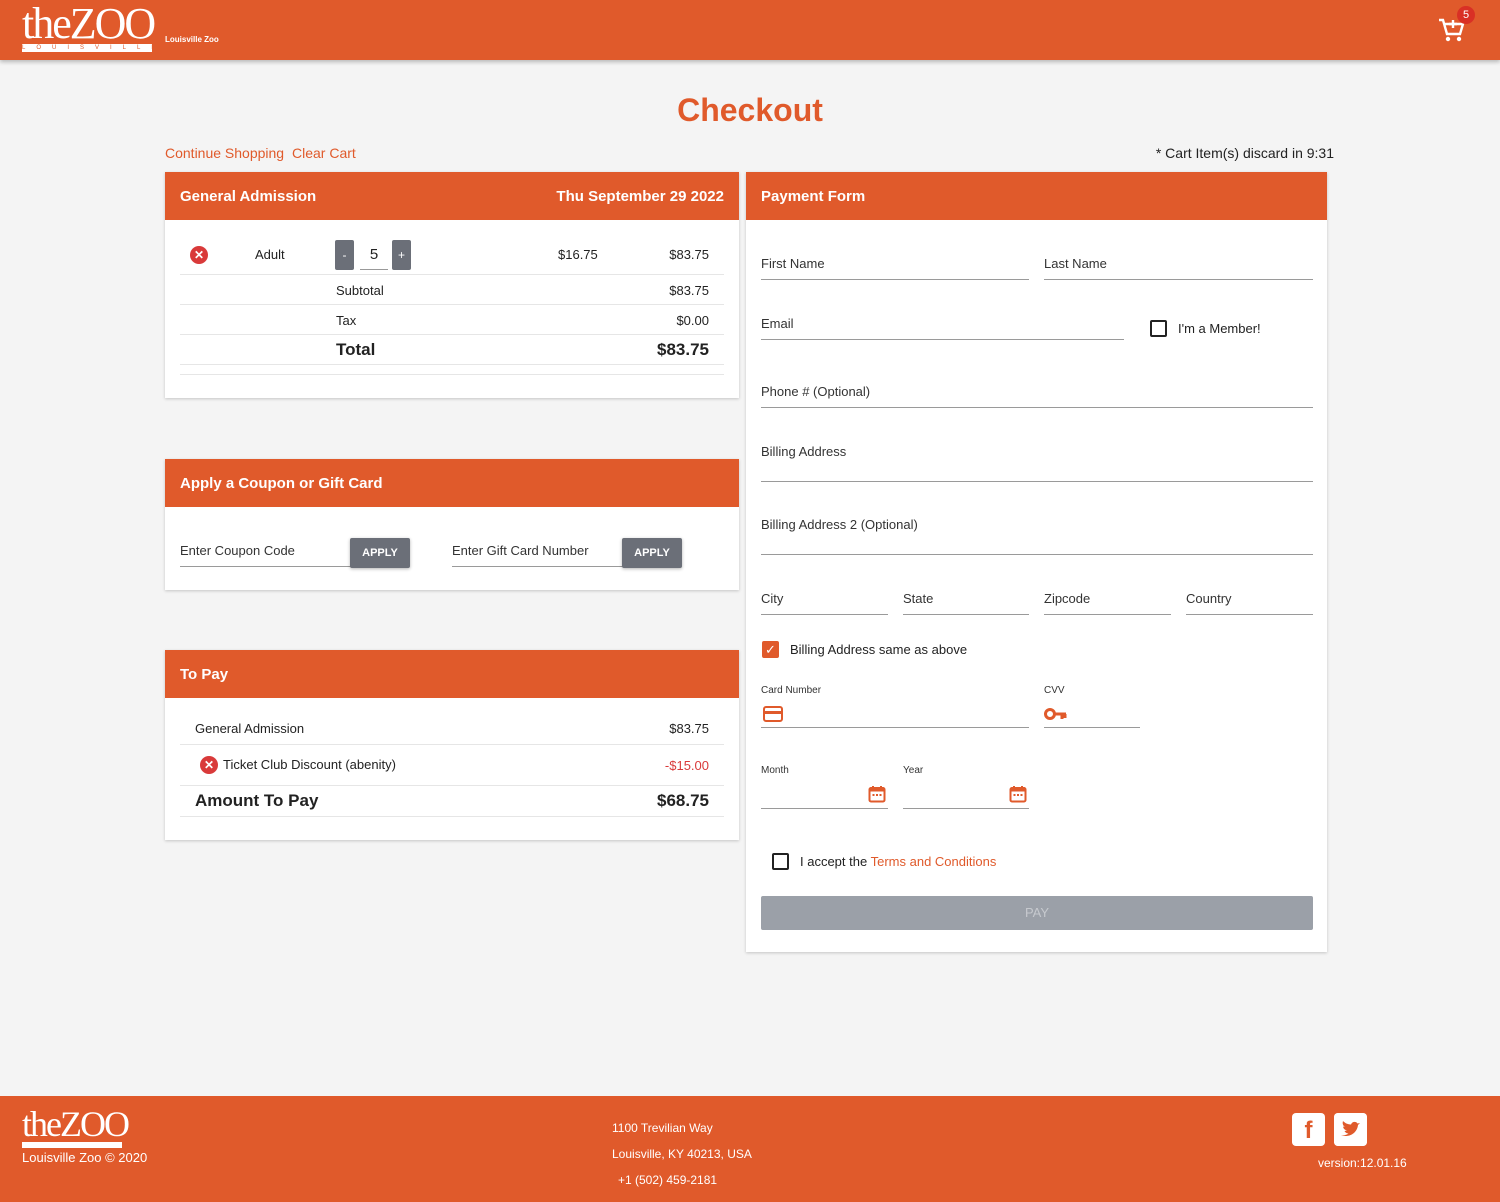 Image resolution: width=1500 pixels, height=1202 pixels. What do you see at coordinates (1107, 595) in the screenshot?
I see `zipcode-field: Zipcode` at bounding box center [1107, 595].